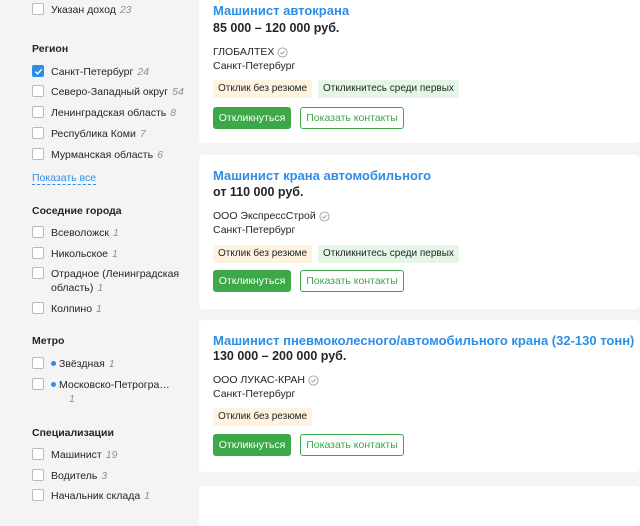  I want to click on metro-group-title: Метро, so click(48, 341).